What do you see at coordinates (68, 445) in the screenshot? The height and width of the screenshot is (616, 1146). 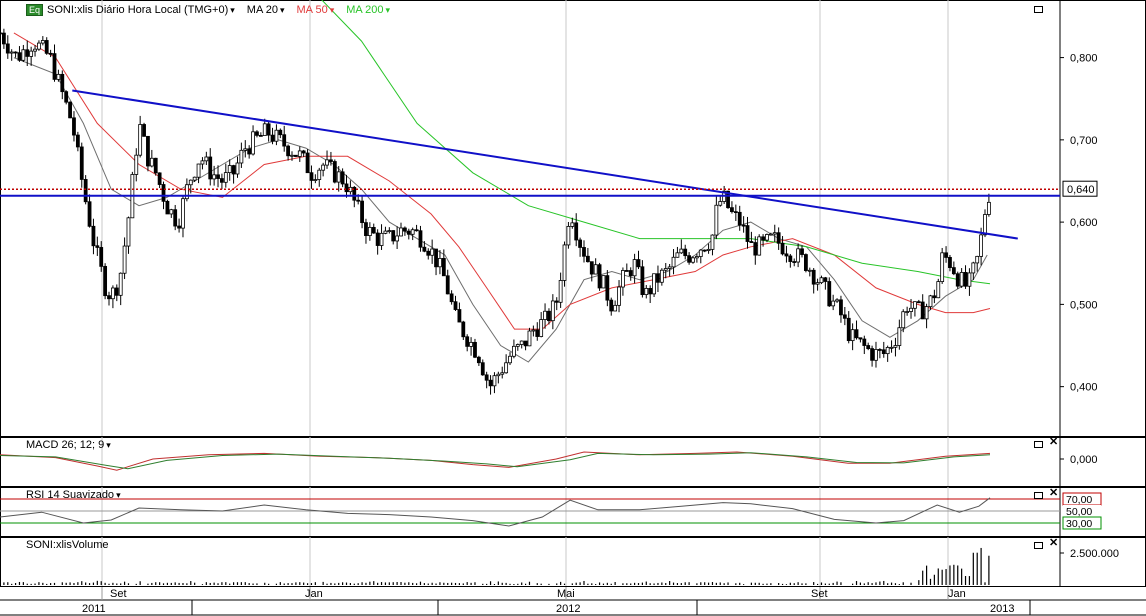 I see `macd-label: MACD 26; 12; 9` at bounding box center [68, 445].